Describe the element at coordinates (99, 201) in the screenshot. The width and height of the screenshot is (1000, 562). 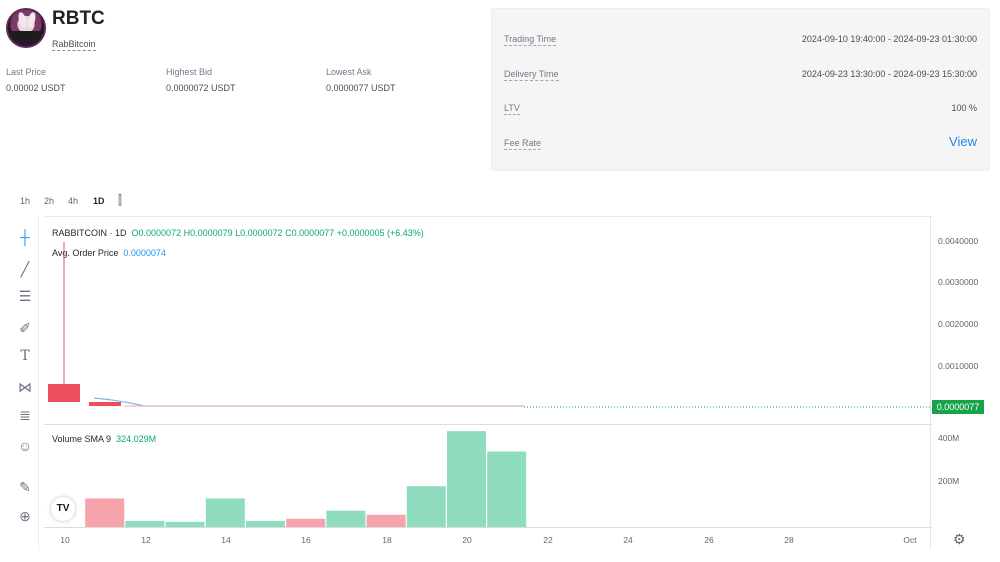
I see `interval-1d: 1D` at that location.